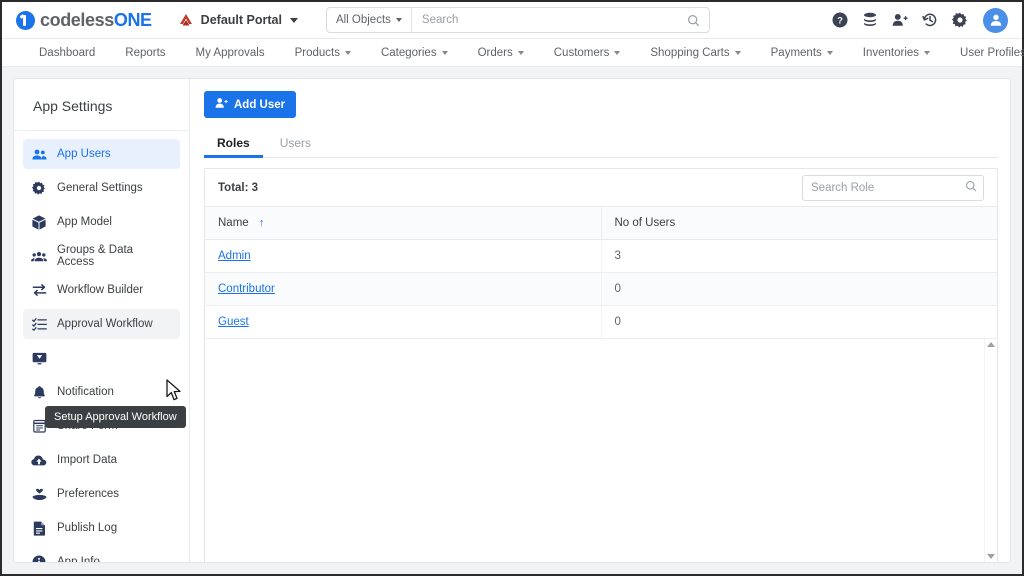 This screenshot has height=576, width=1024. What do you see at coordinates (839, 20) in the screenshot?
I see `help-icon: ?` at bounding box center [839, 20].